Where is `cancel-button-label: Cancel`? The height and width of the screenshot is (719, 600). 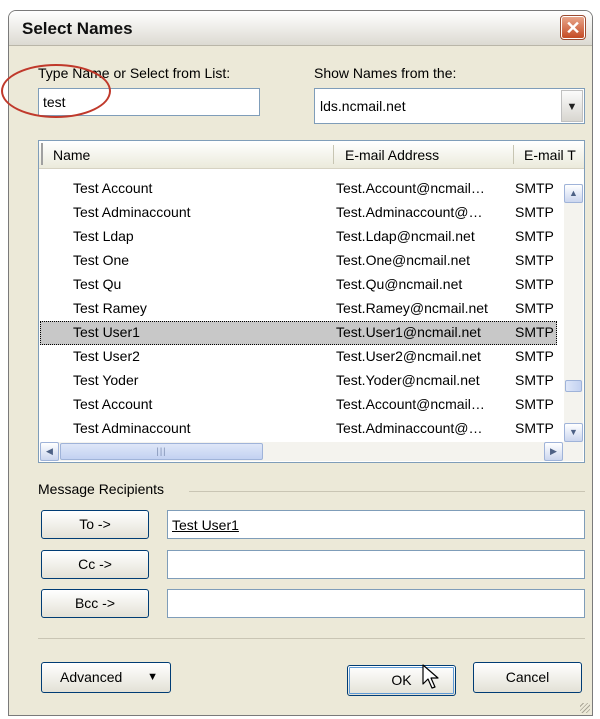 cancel-button-label: Cancel is located at coordinates (527, 677).